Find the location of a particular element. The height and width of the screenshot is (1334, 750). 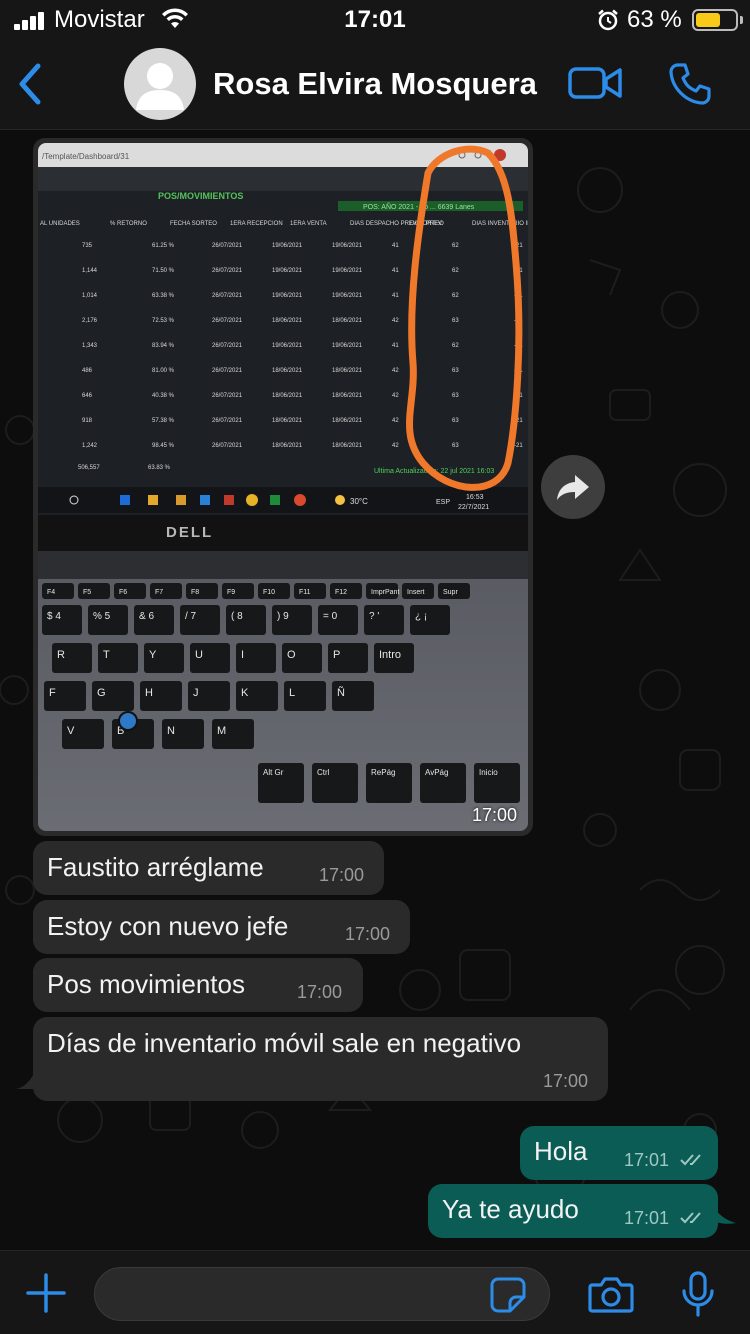

photo-column-header: % RETORNO is located at coordinates (128, 224).